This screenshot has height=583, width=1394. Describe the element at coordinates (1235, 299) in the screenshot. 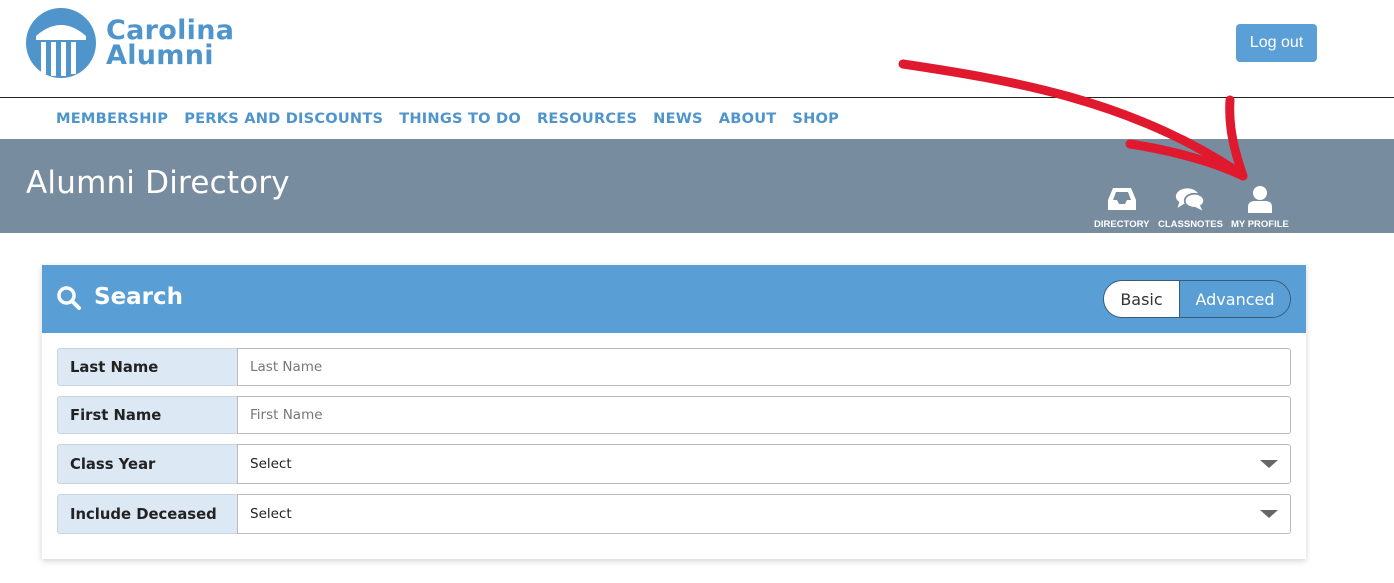

I see `advanced-search-tab: Advanced` at that location.